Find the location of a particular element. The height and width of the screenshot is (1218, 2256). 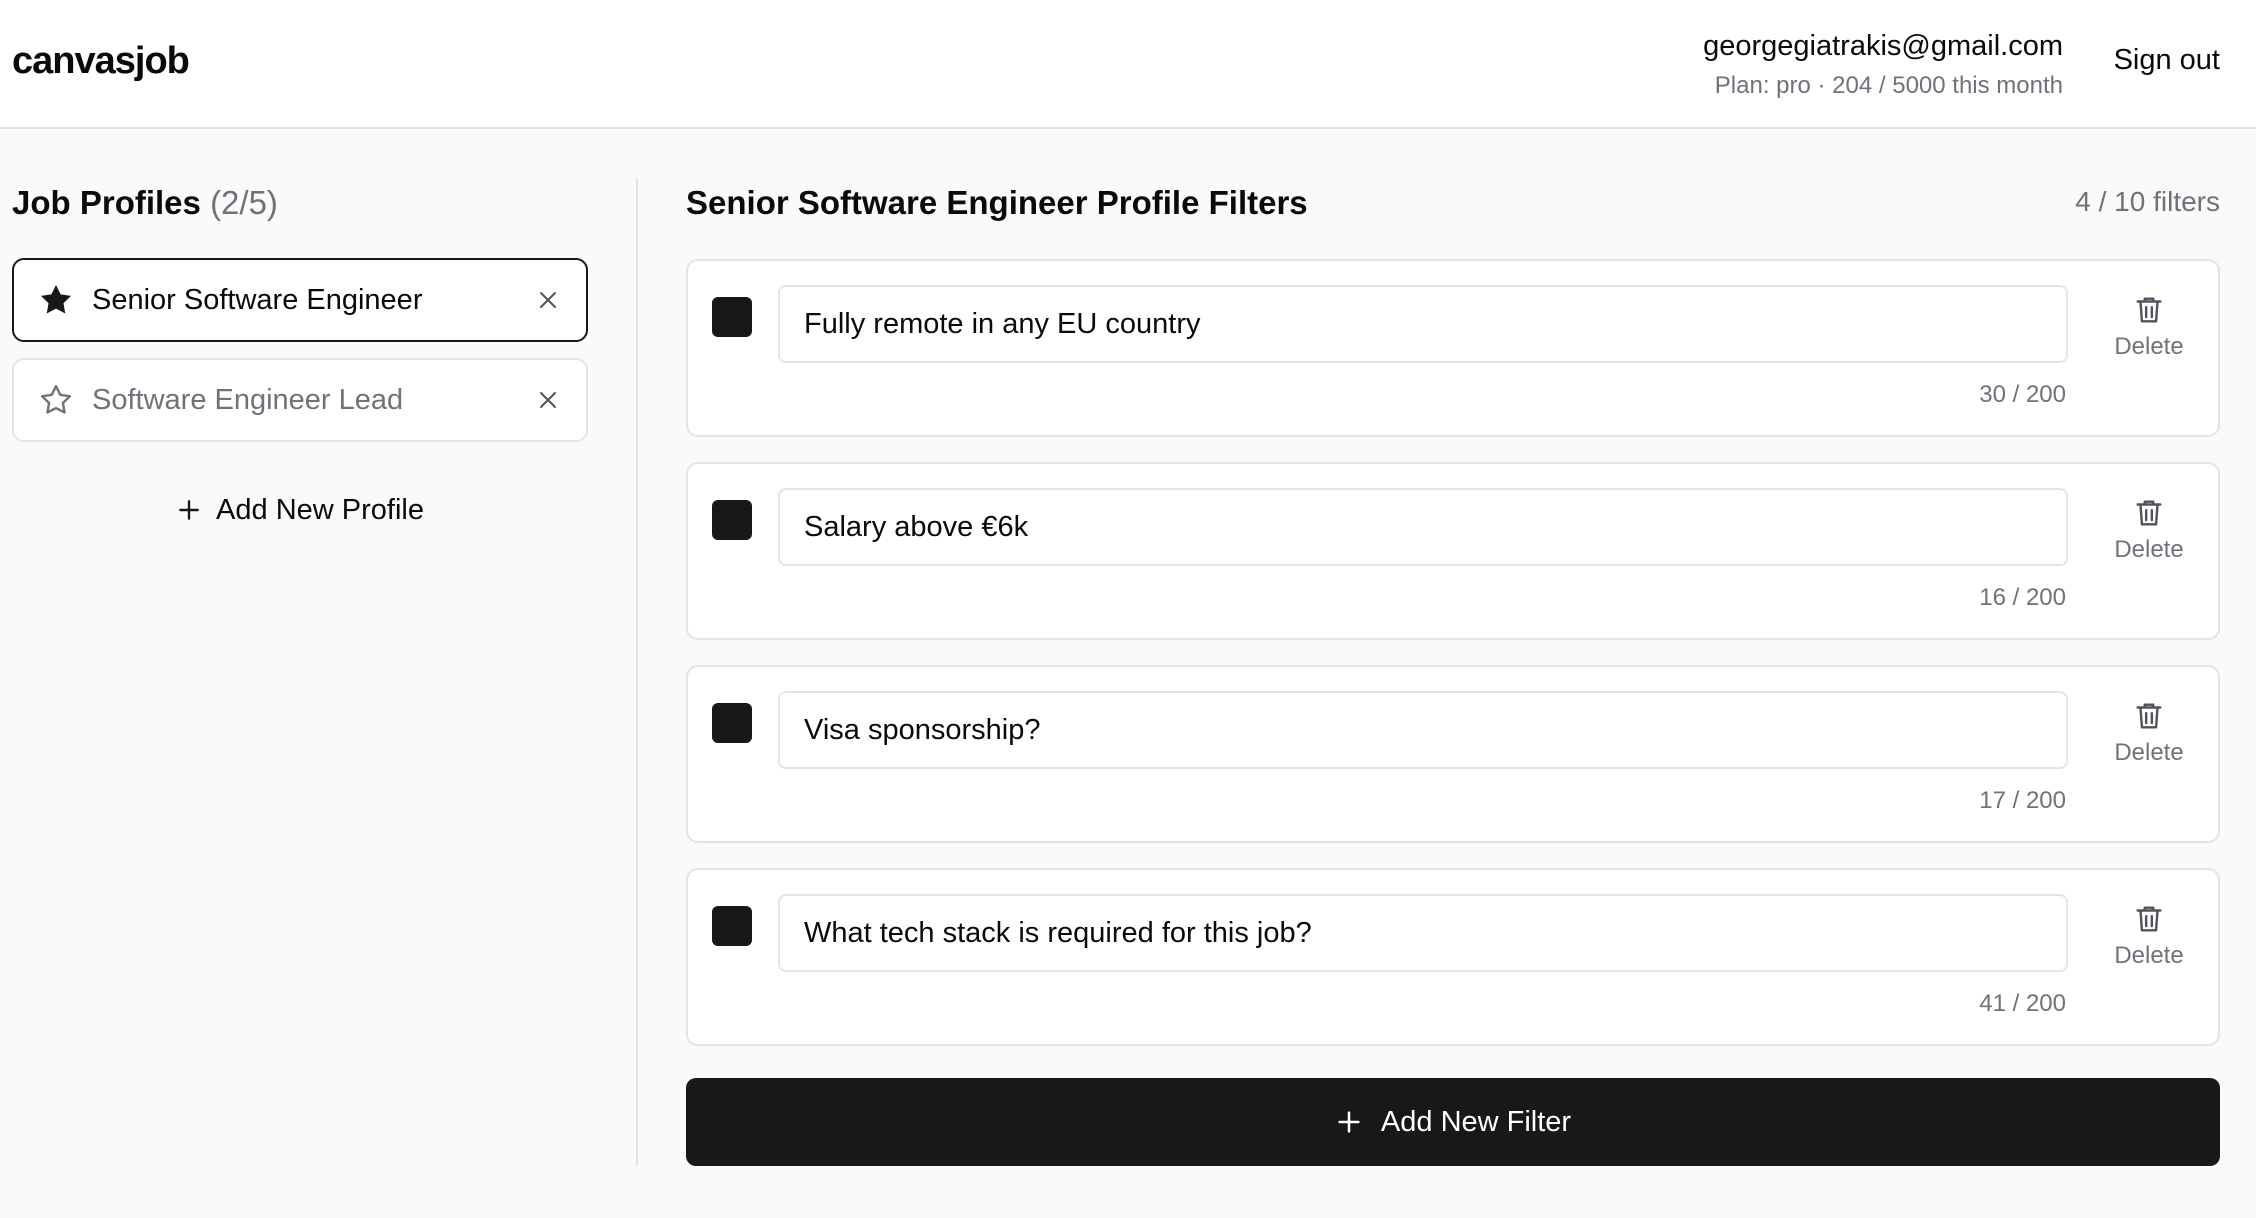

profiles-heading: Job Profiles (2/5) is located at coordinates (300, 203).